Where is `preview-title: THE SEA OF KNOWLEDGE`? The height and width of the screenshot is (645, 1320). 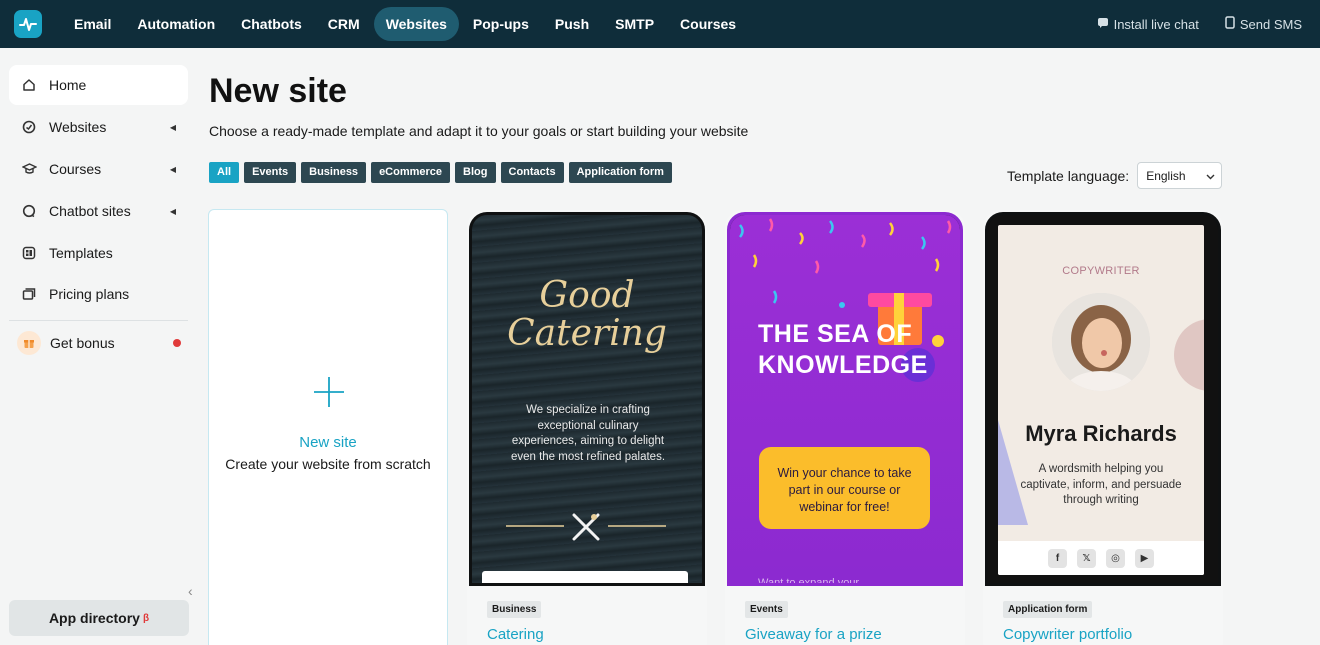 preview-title: THE SEA OF KNOWLEDGE is located at coordinates (843, 349).